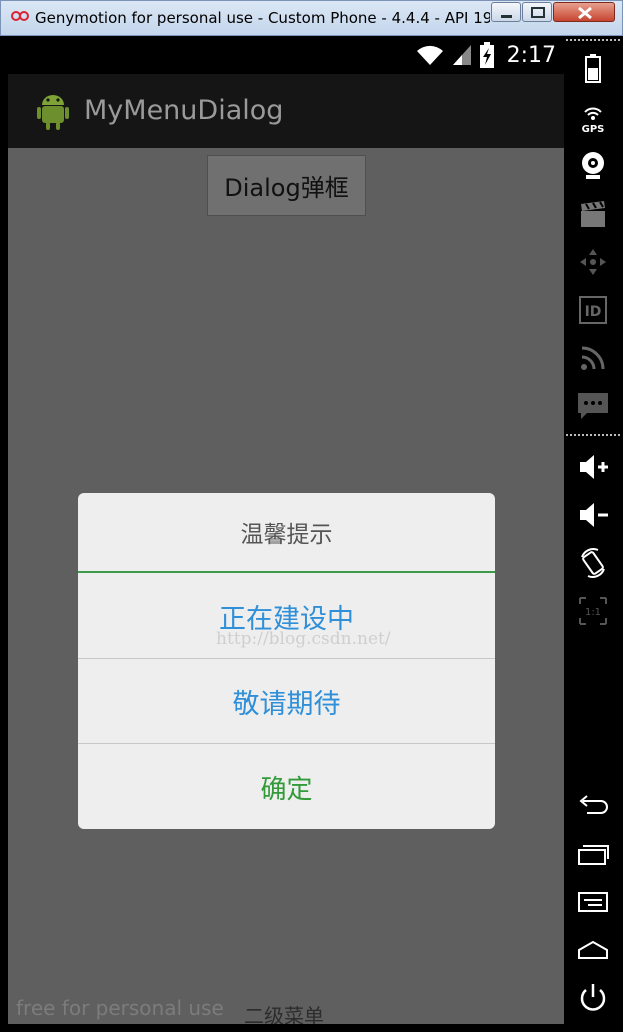  I want to click on device-id-tool-button: ID, so click(593, 310).